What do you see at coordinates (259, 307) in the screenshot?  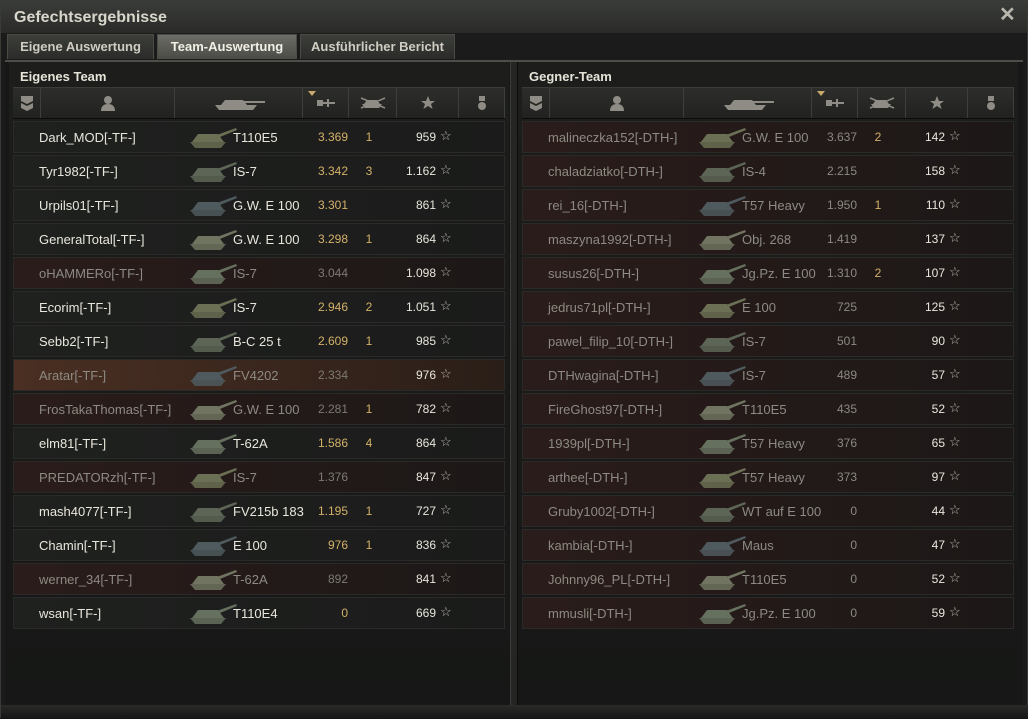 I see `player-row: Ecorim[-TF-] IS-7 2.946 2 1.051 ☆` at bounding box center [259, 307].